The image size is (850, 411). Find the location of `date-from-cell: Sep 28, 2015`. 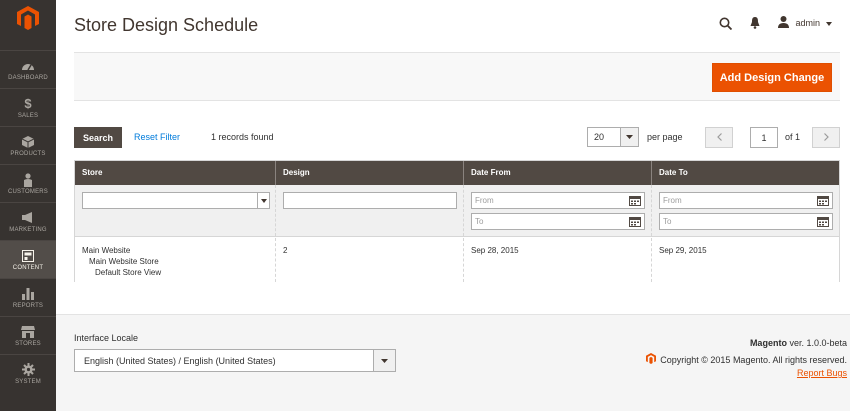

date-from-cell: Sep 28, 2015 is located at coordinates (558, 260).